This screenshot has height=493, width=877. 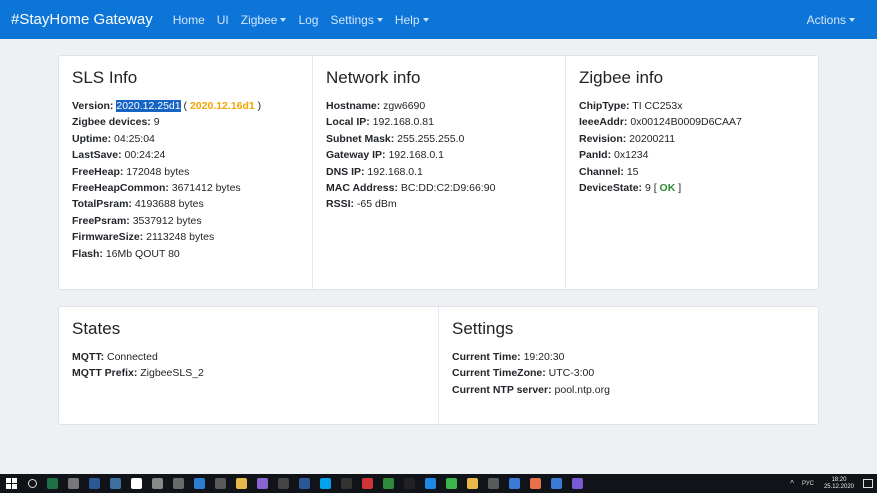 I want to click on row-value: 20200211, so click(x=651, y=138).